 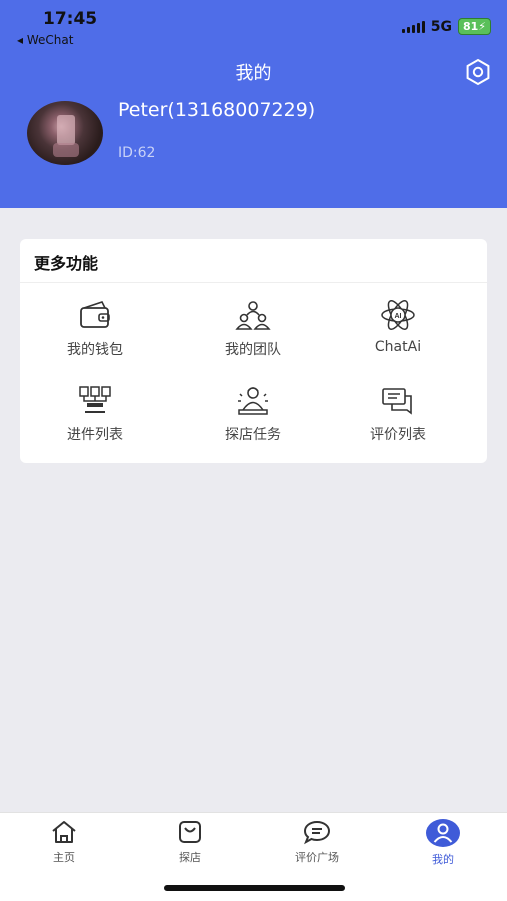 I want to click on func-my-wallet: 我的钱包, so click(x=95, y=329).